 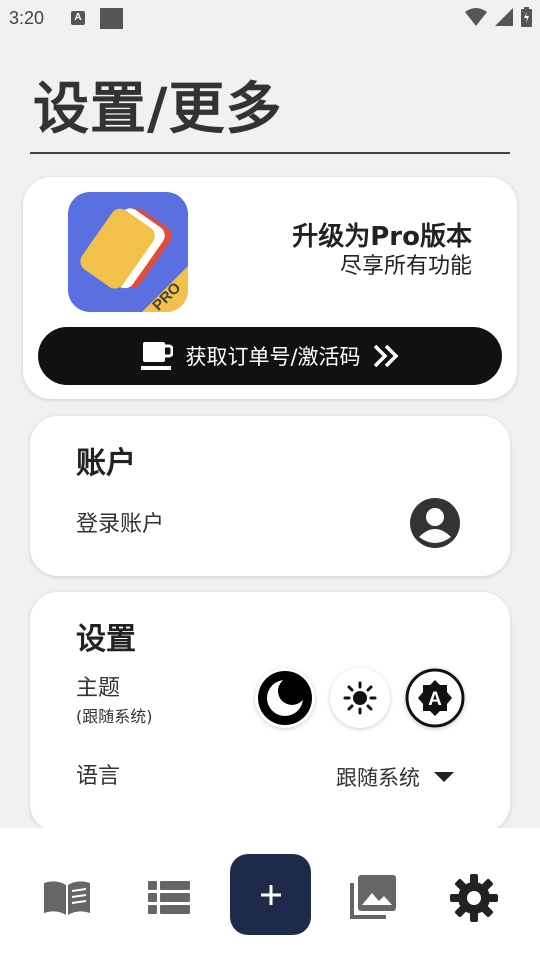 I want to click on theme-dark-button, so click(x=285, y=698).